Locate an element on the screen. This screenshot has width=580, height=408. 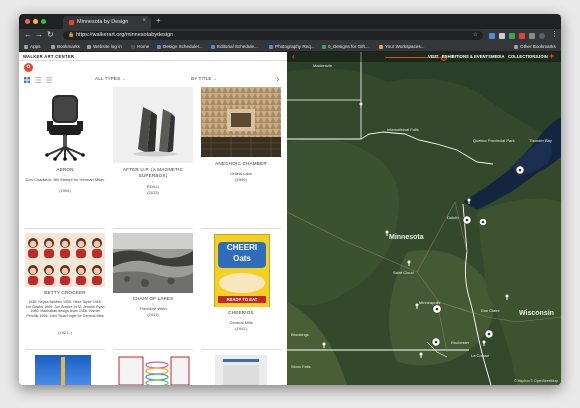
map-label-rochester: Rochester is located at coordinates (460, 342).